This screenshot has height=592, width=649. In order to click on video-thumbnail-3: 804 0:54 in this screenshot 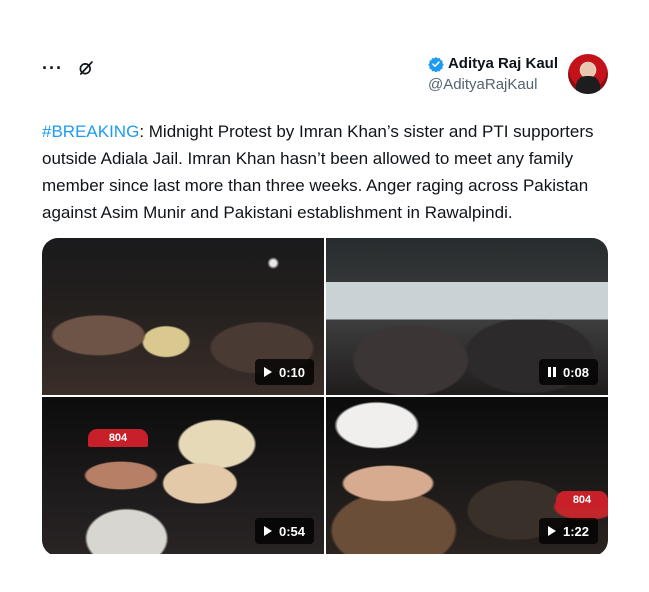, I will do `click(183, 475)`.